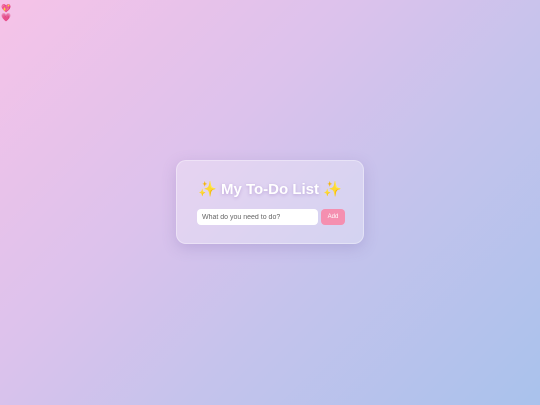  I want to click on todo-input, so click(257, 217).